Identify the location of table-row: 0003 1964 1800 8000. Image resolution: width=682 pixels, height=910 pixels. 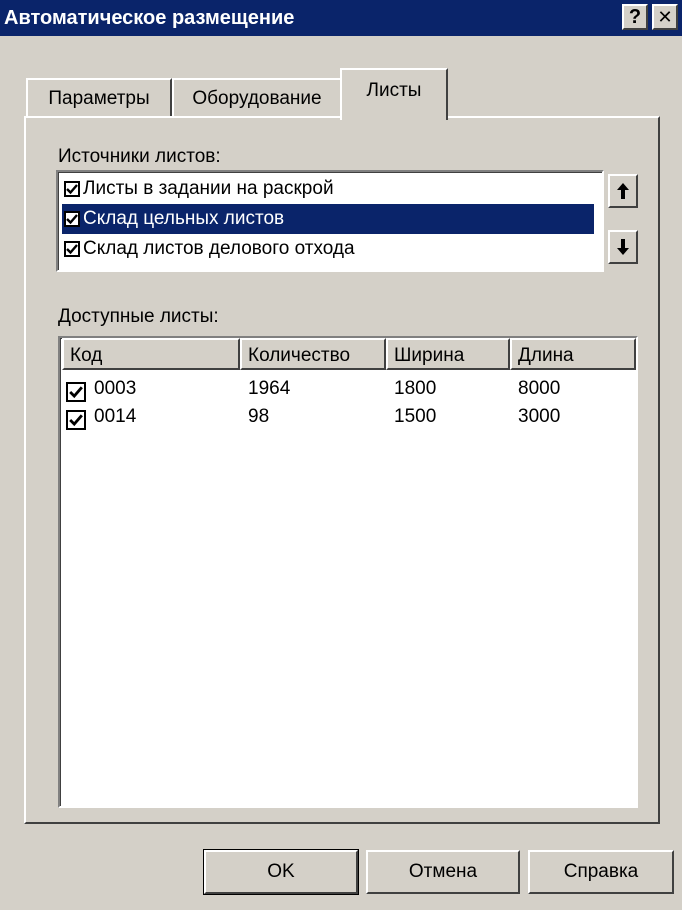
(348, 392).